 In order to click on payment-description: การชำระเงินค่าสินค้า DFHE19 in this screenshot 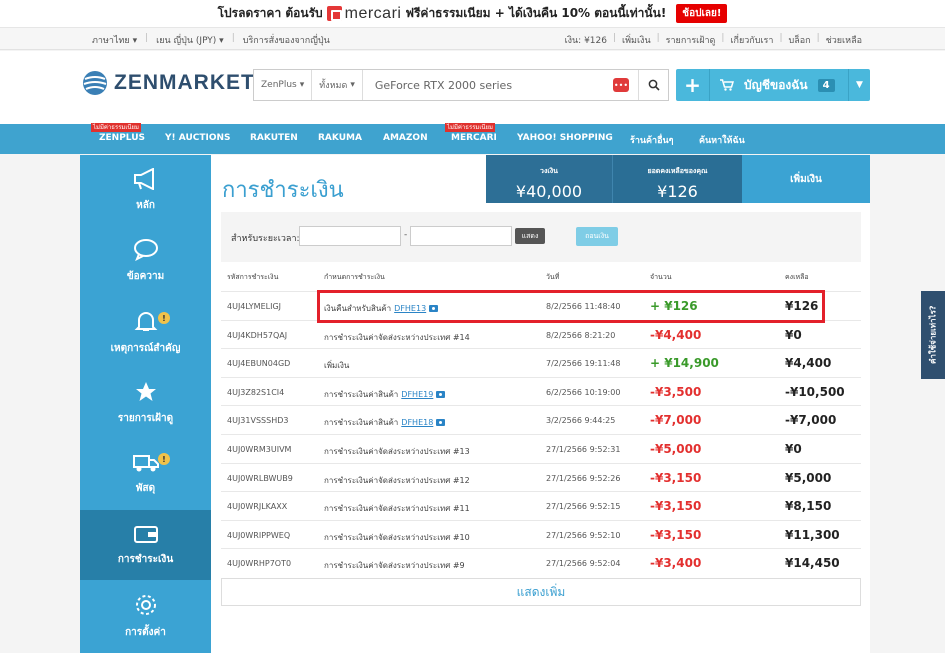, I will do `click(385, 394)`.